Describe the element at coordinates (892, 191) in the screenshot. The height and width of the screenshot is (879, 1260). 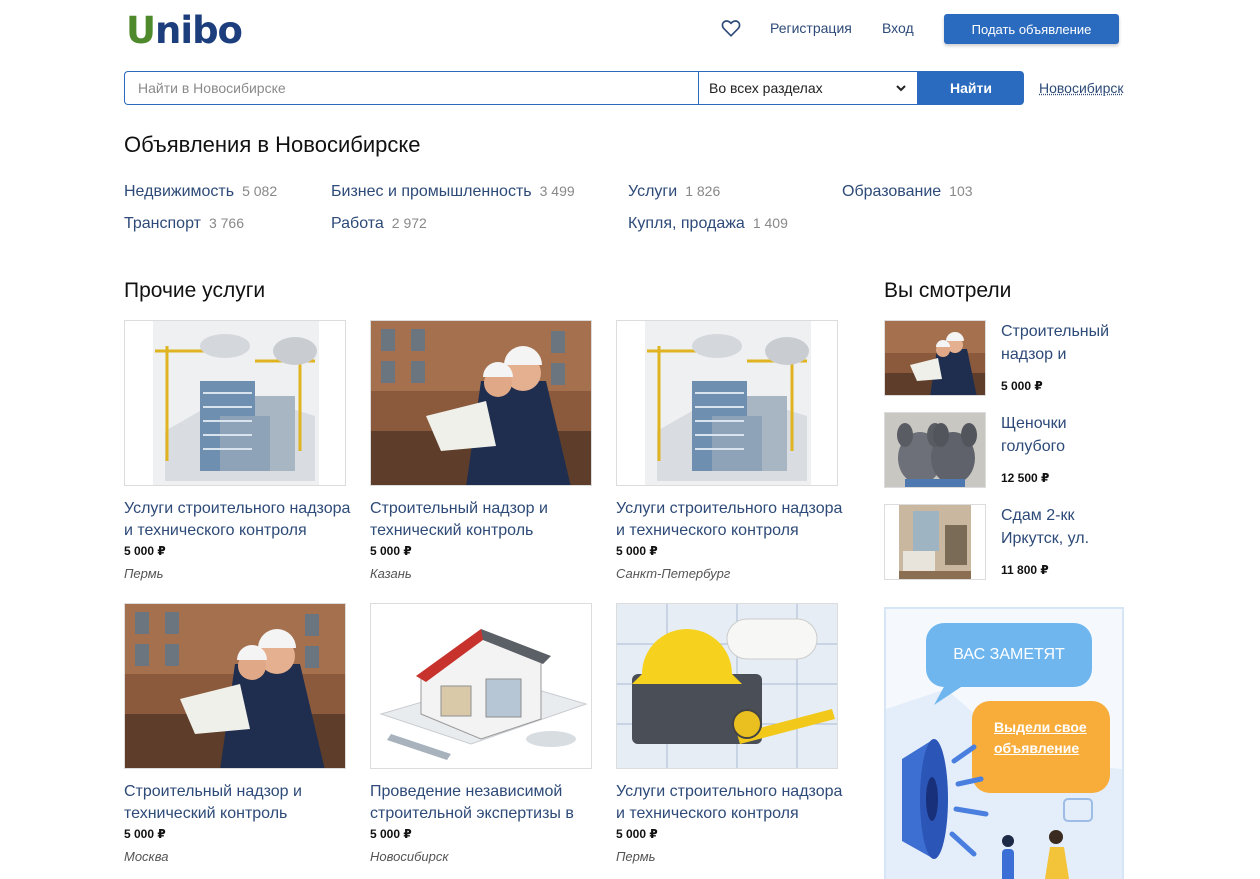
I see `category-label: Образование` at that location.